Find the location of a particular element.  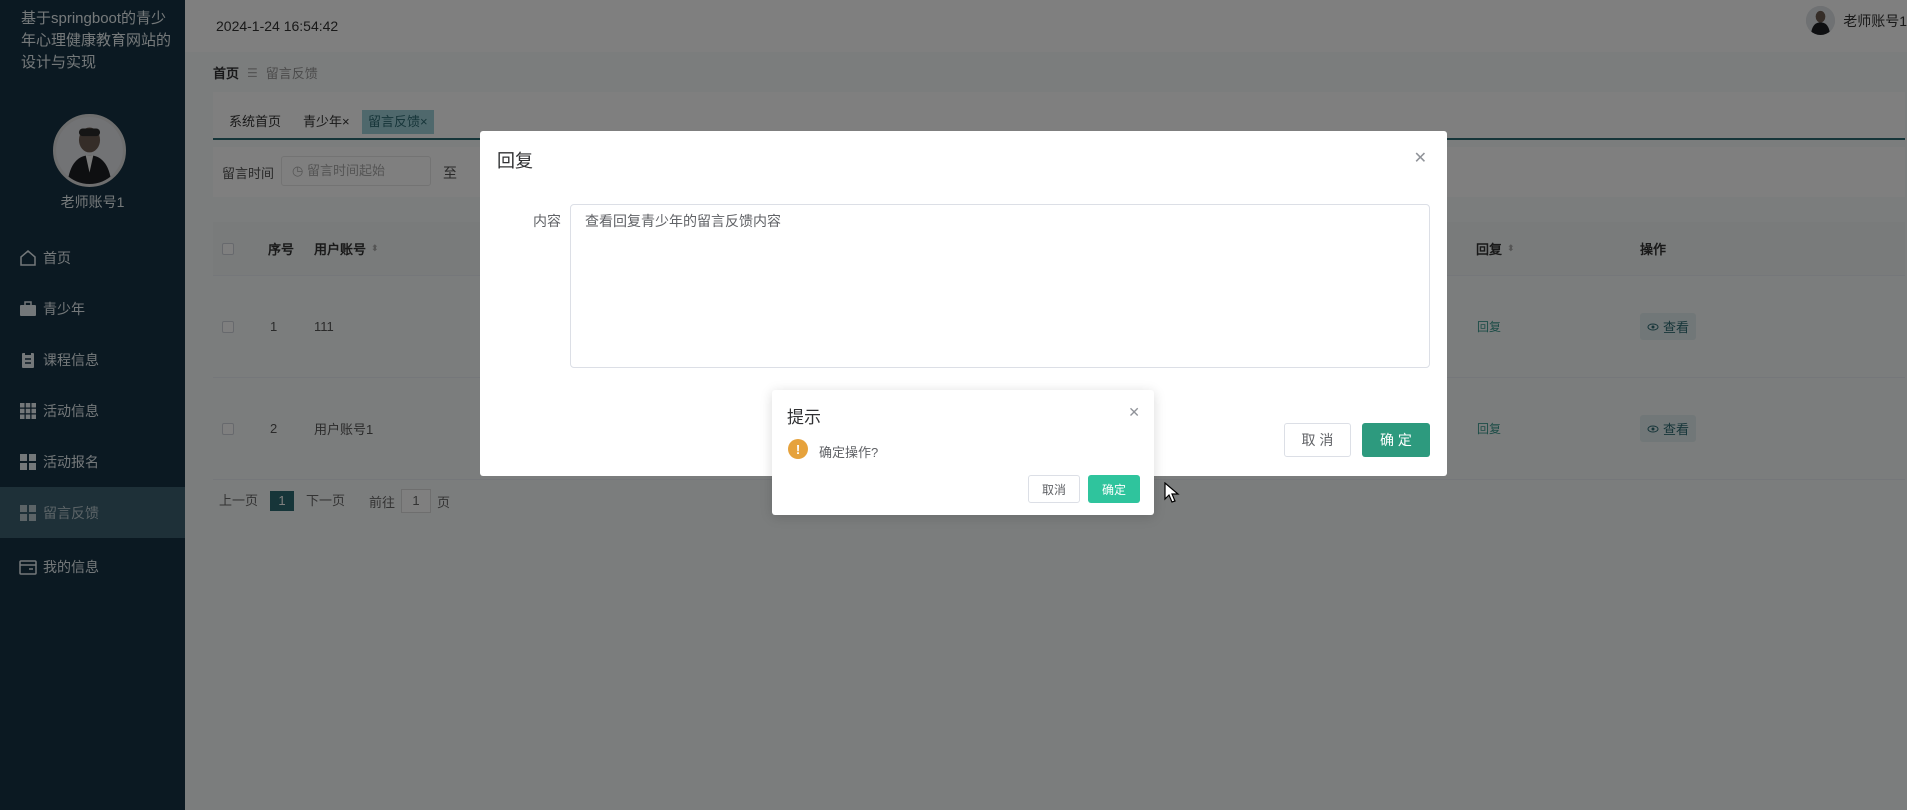

confirm-title: 提示 is located at coordinates (804, 417).